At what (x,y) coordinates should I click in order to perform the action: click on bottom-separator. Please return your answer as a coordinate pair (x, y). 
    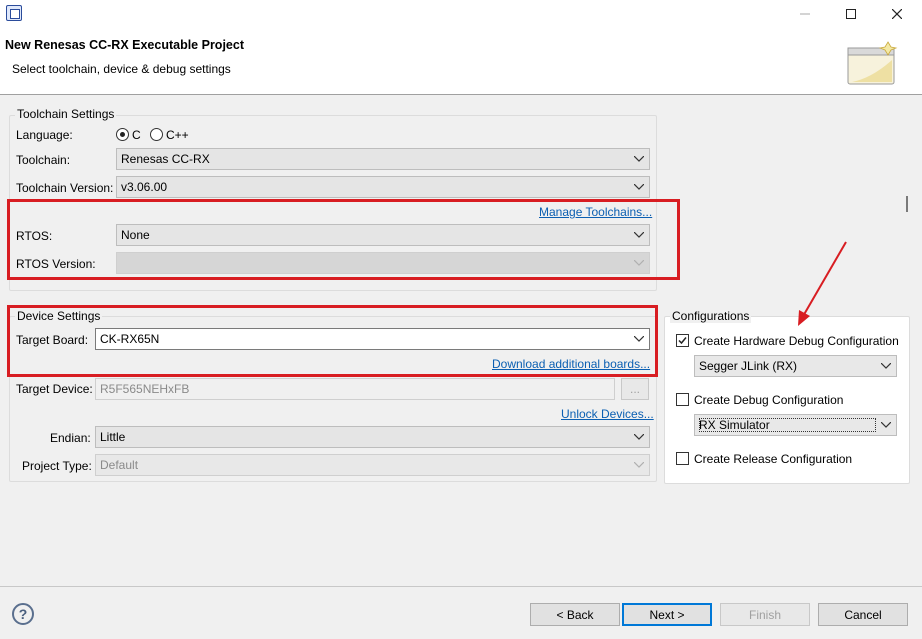
    Looking at the image, I should click on (461, 586).